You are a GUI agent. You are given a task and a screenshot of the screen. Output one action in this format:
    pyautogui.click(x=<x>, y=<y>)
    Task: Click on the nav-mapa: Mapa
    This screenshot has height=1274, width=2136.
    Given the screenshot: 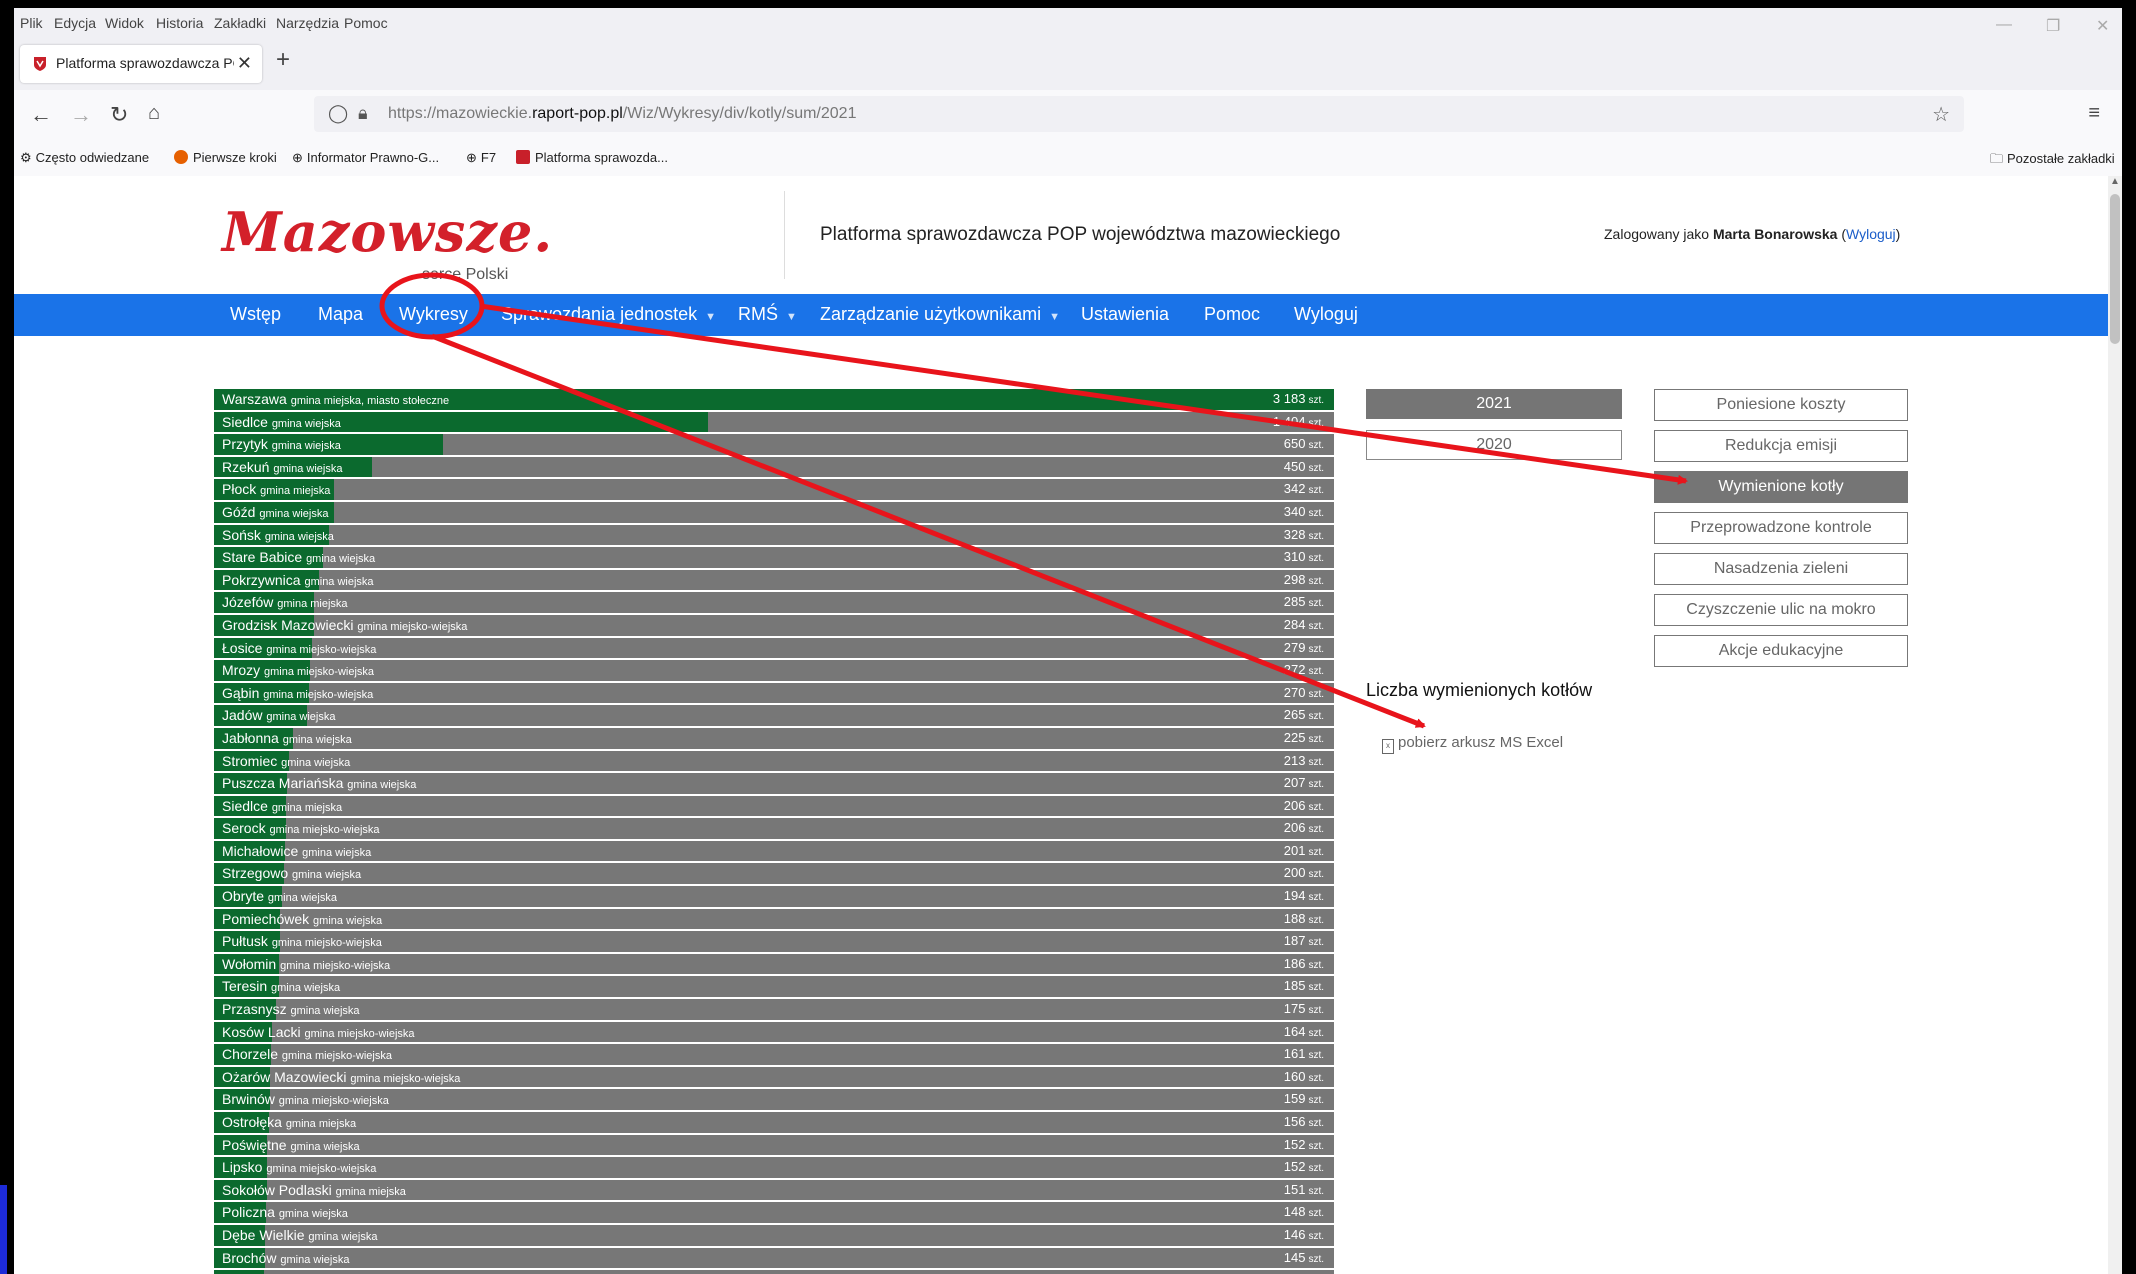 What is the action you would take?
    pyautogui.click(x=340, y=314)
    